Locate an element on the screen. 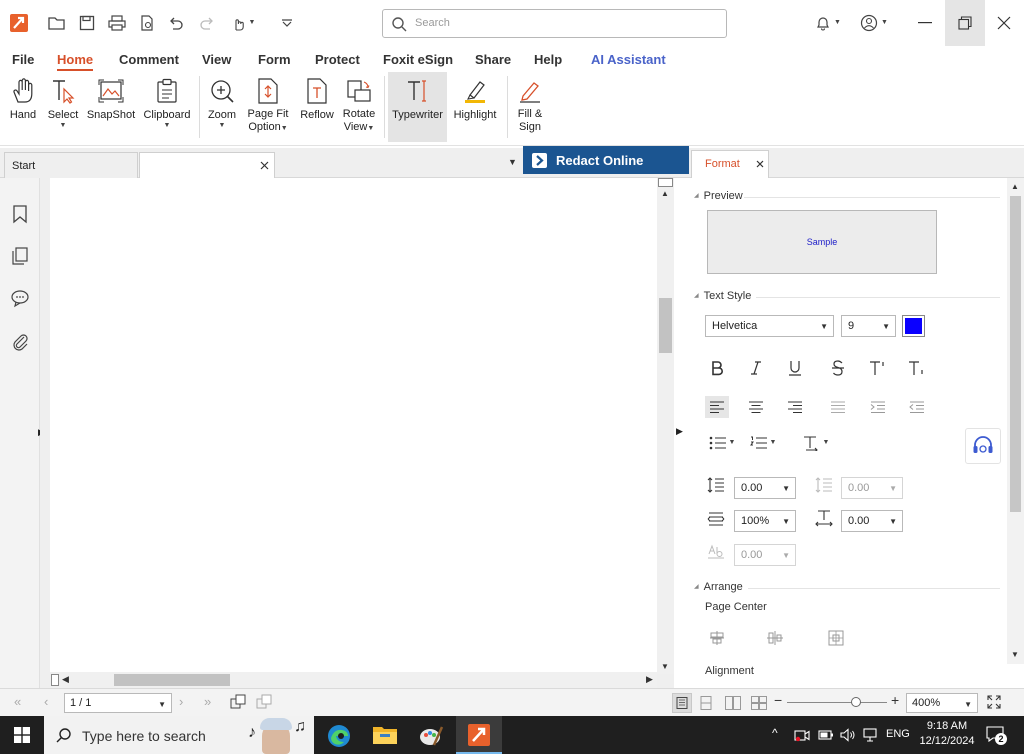 The height and width of the screenshot is (754, 1024). tab-format: Format is located at coordinates (730, 164).